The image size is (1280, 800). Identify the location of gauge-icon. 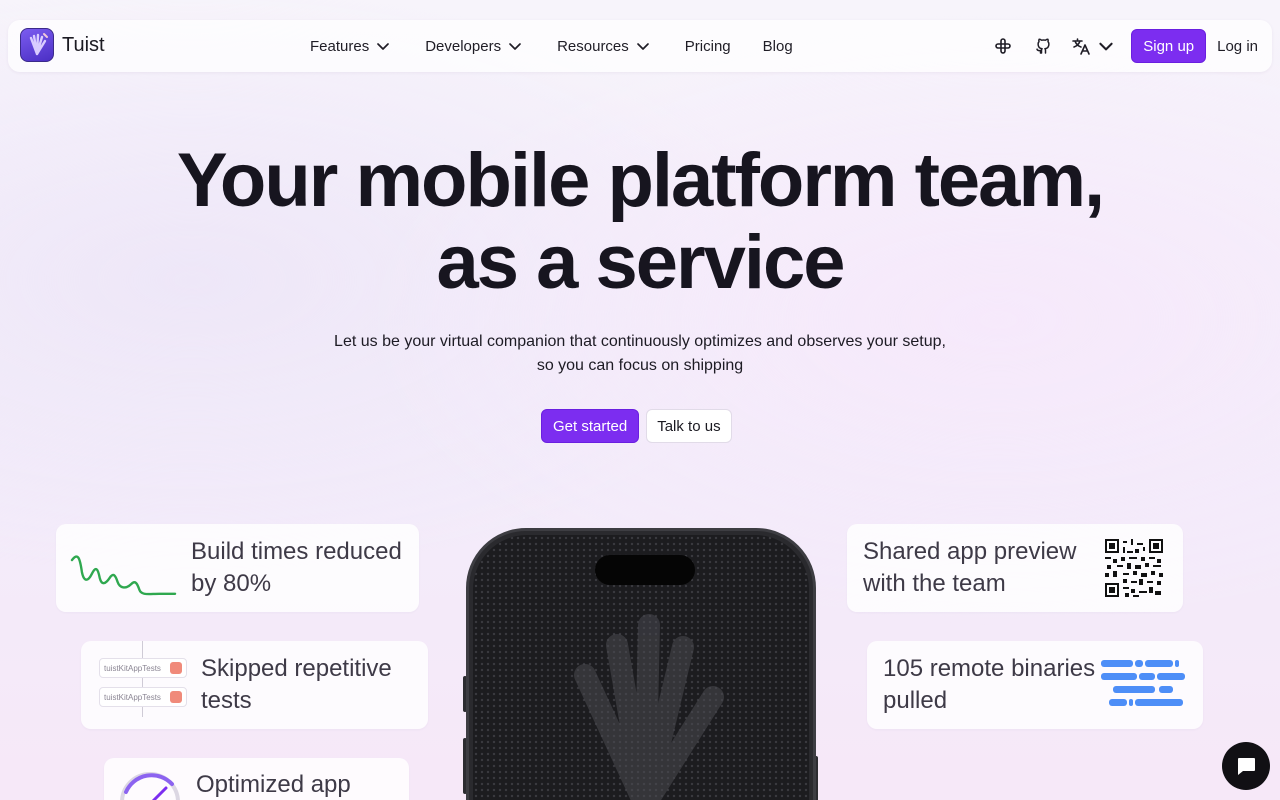
(150, 786).